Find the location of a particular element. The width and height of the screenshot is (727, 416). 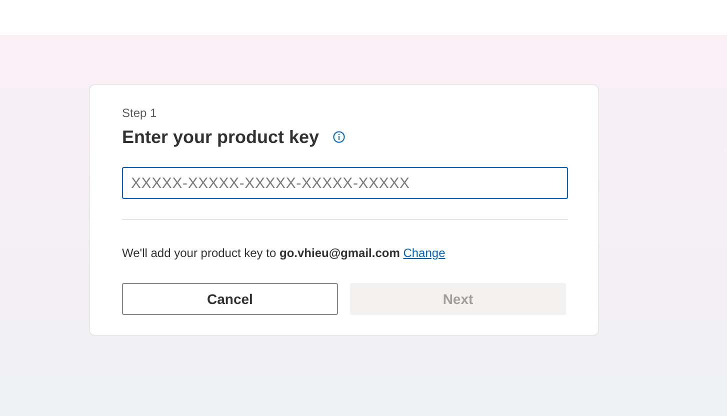

account-note: We'll add your product key to go.vhieu@gmail.com Change is located at coordinates (284, 253).